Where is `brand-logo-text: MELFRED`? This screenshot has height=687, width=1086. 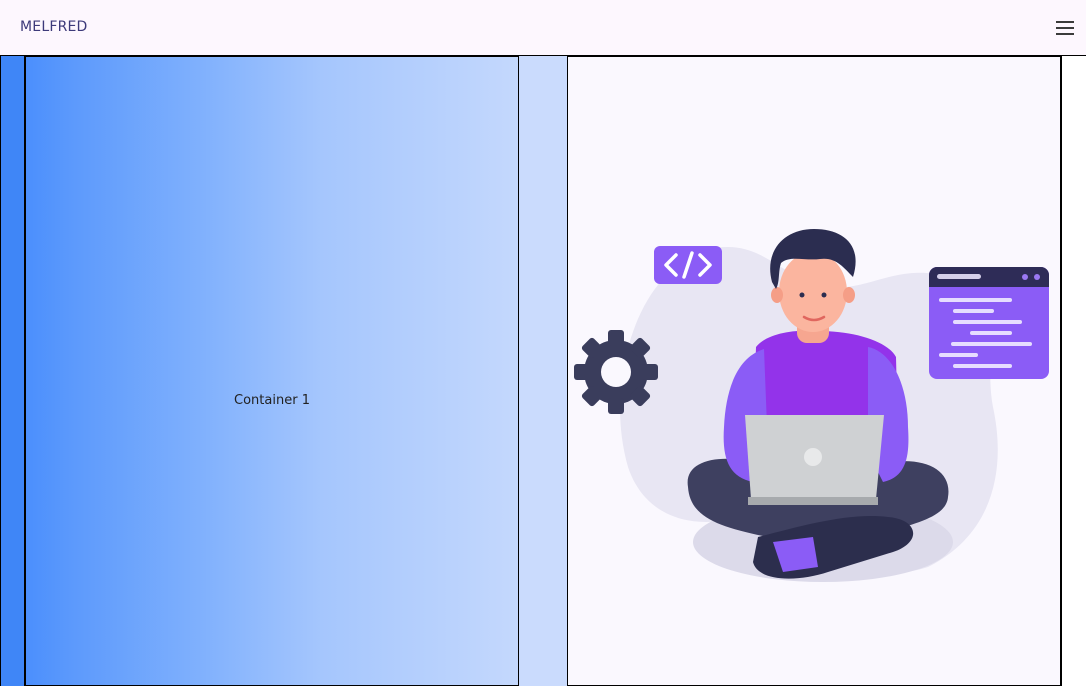 brand-logo-text: MELFRED is located at coordinates (54, 27).